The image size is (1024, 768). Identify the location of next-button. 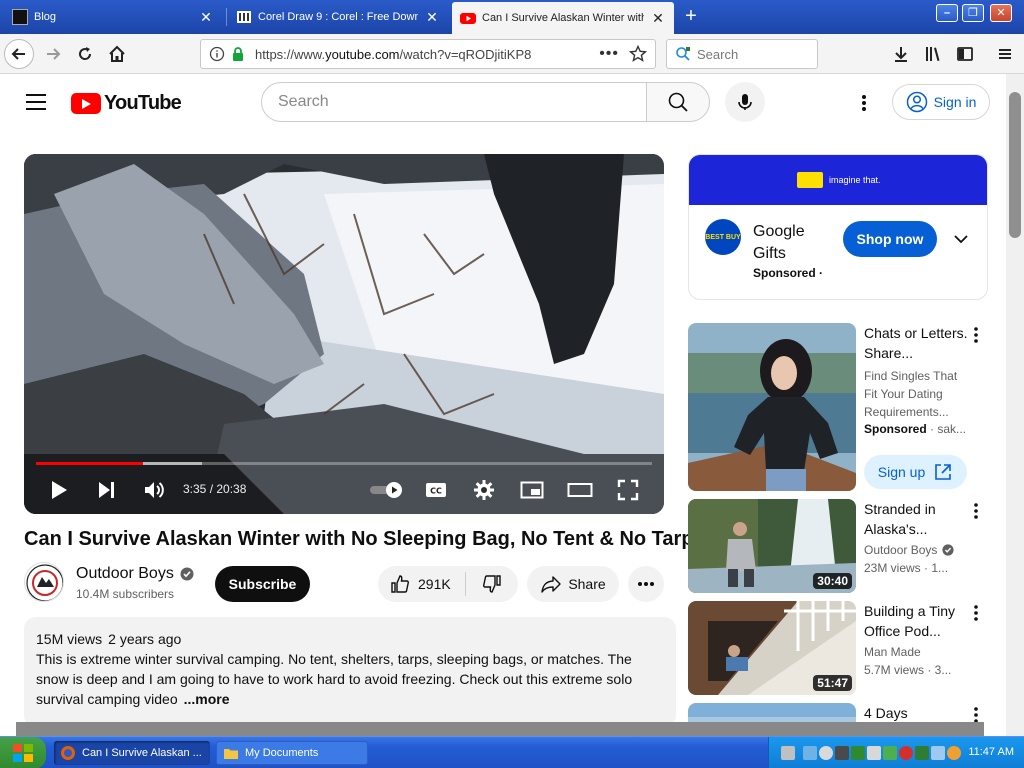
(107, 490).